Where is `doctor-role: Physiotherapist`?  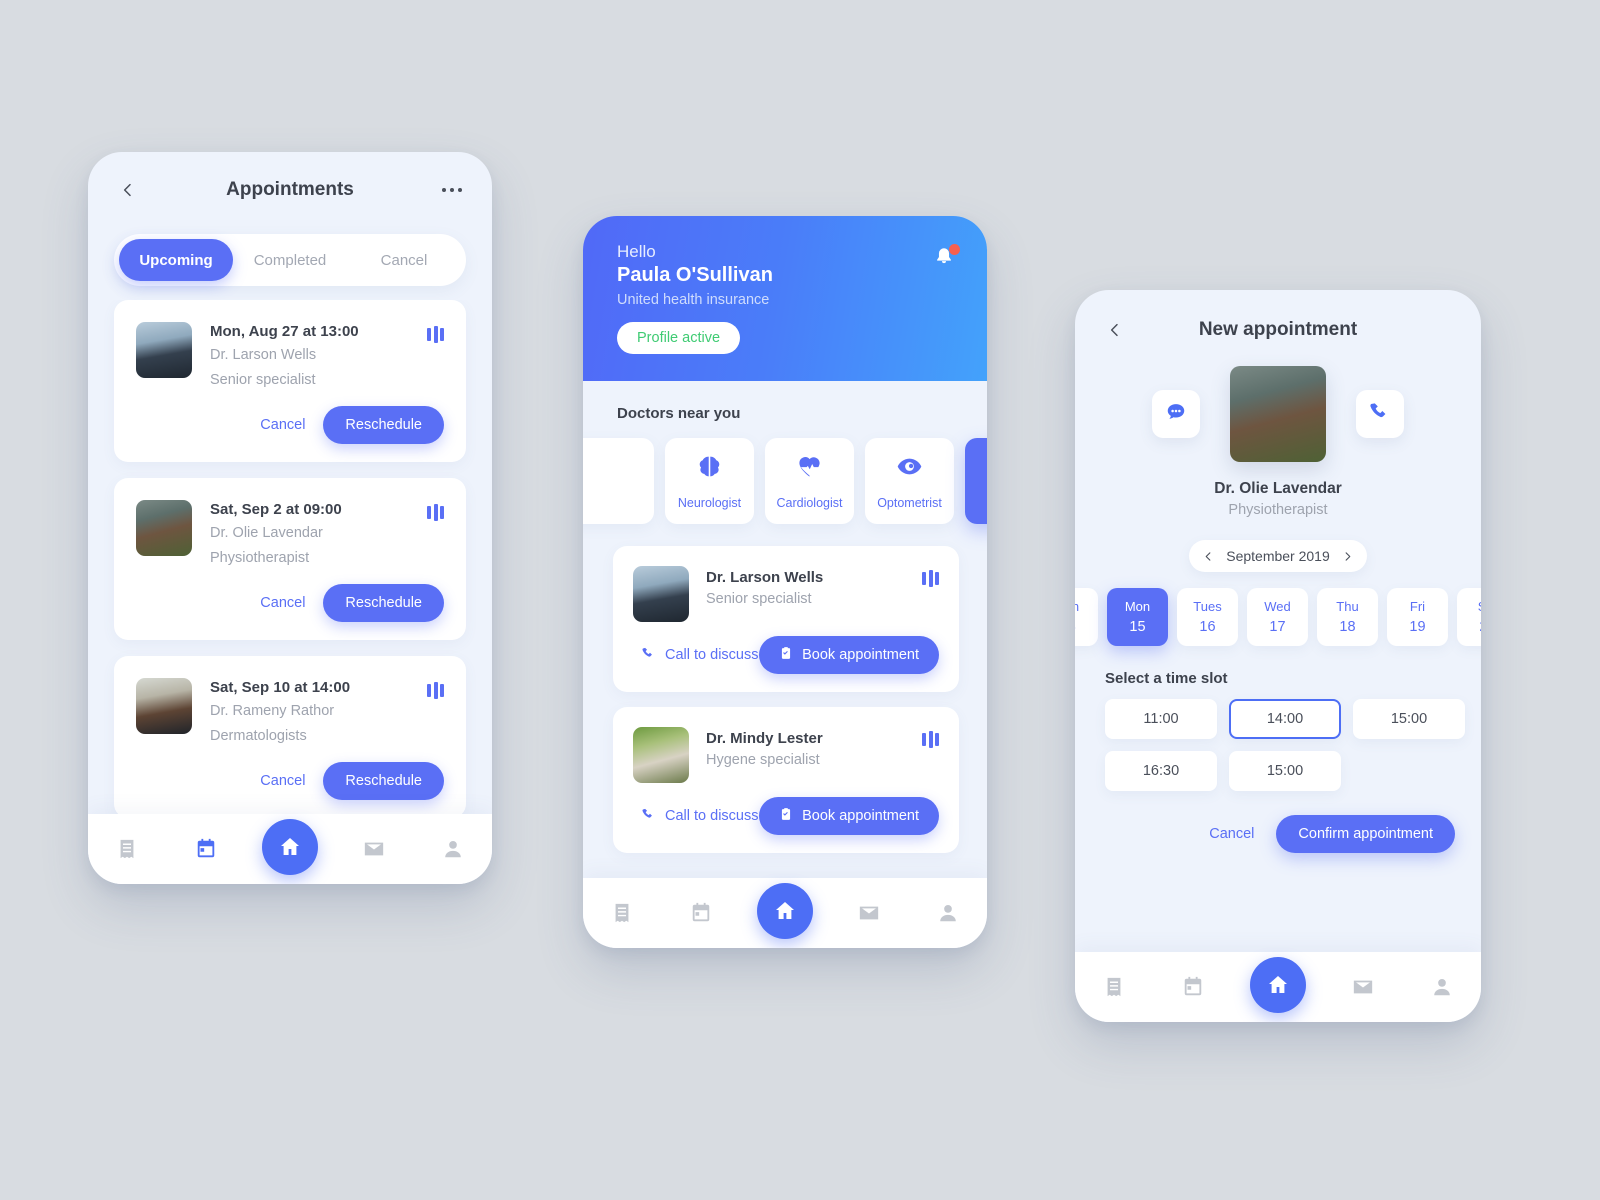
doctor-role: Physiotherapist is located at coordinates (1278, 510).